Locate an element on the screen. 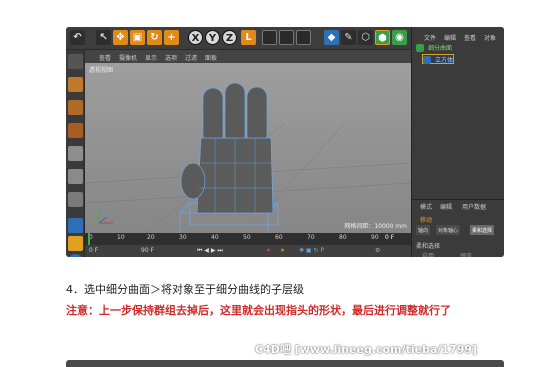  edges-mode-icon is located at coordinates (75, 176).